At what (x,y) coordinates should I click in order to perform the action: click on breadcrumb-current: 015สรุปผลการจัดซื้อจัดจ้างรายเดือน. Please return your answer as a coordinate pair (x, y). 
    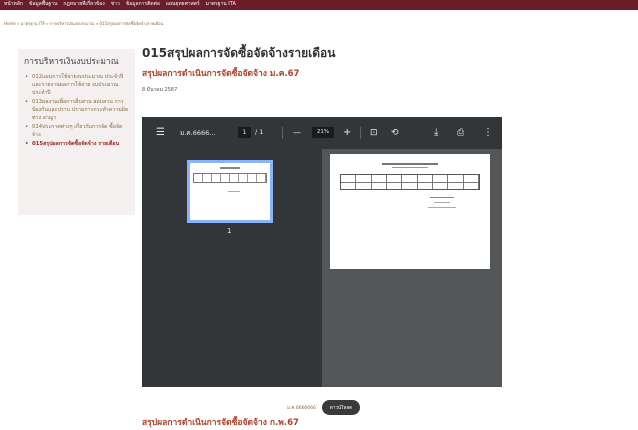
    Looking at the image, I should click on (131, 23).